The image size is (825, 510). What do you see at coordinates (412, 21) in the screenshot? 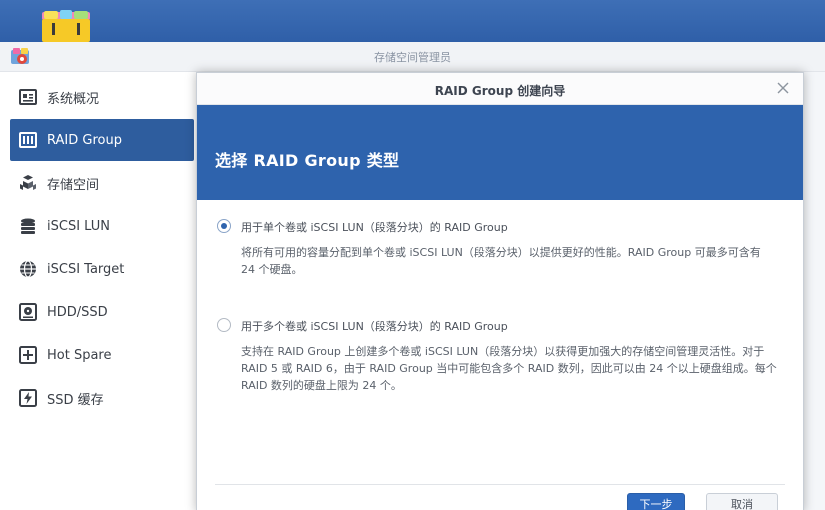
I see `desktop-taskbar` at bounding box center [412, 21].